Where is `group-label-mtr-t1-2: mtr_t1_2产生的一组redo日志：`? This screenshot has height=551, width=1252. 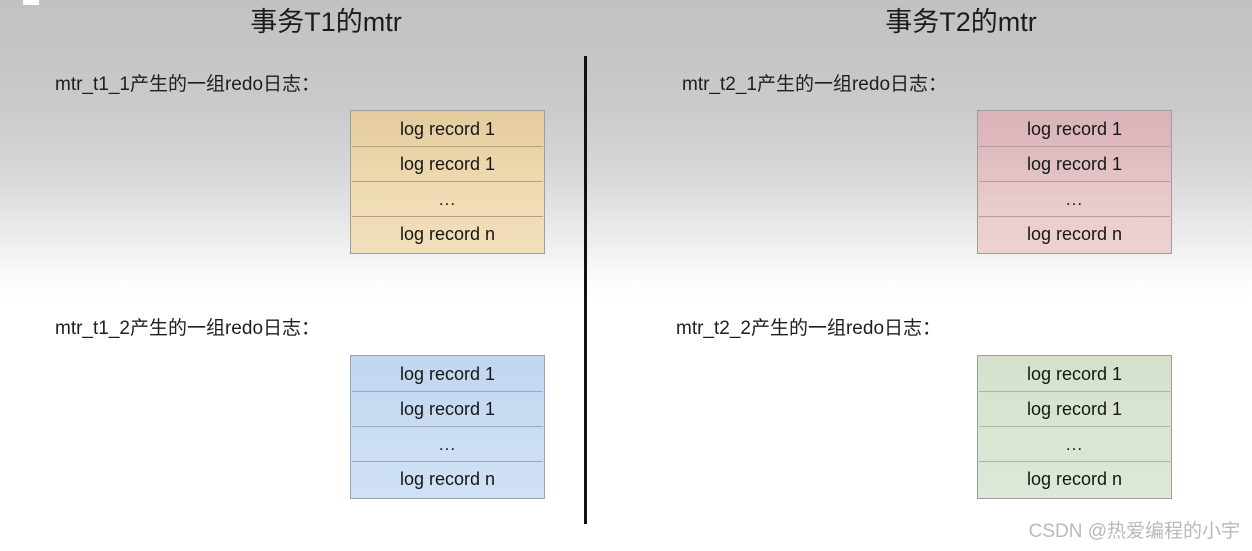 group-label-mtr-t1-2: mtr_t1_2产生的一组redo日志： is located at coordinates (188, 328).